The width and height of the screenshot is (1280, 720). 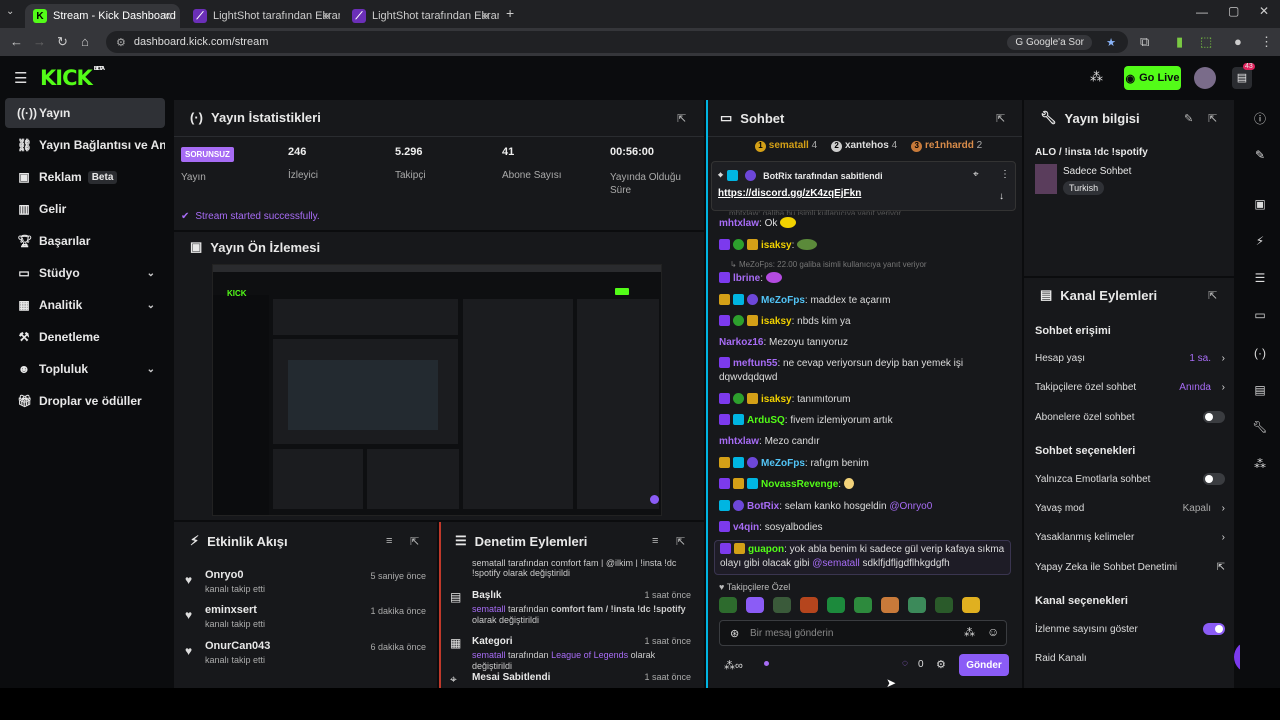 I want to click on chat-username: NovassRevenge, so click(x=799, y=484).